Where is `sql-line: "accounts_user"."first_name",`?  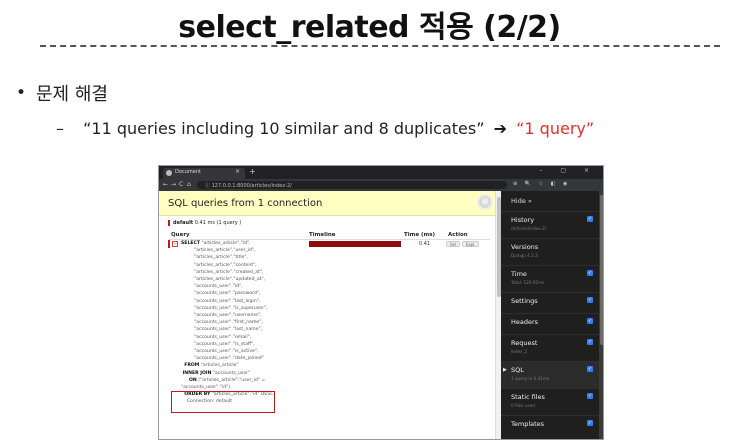 sql-line: "accounts_user"."first_name", is located at coordinates (227, 322).